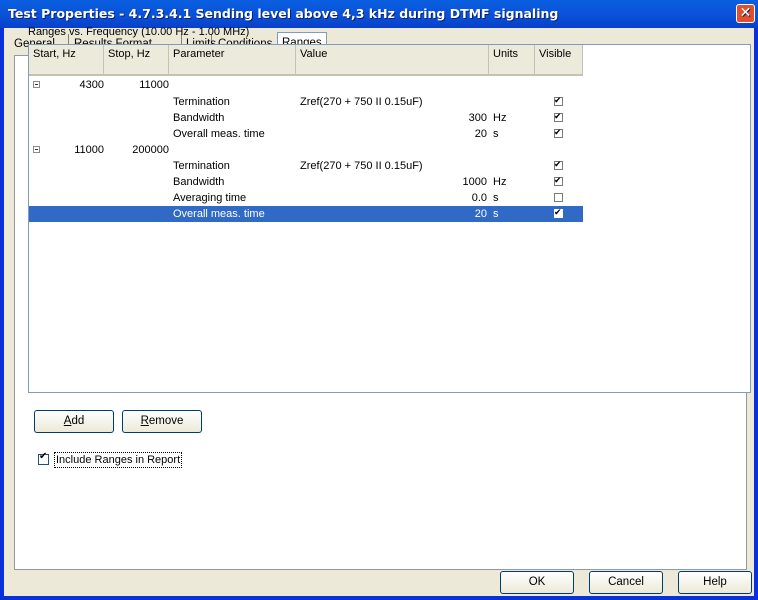  Describe the element at coordinates (306, 150) in the screenshot. I see `range-row: 11000 200000` at that location.